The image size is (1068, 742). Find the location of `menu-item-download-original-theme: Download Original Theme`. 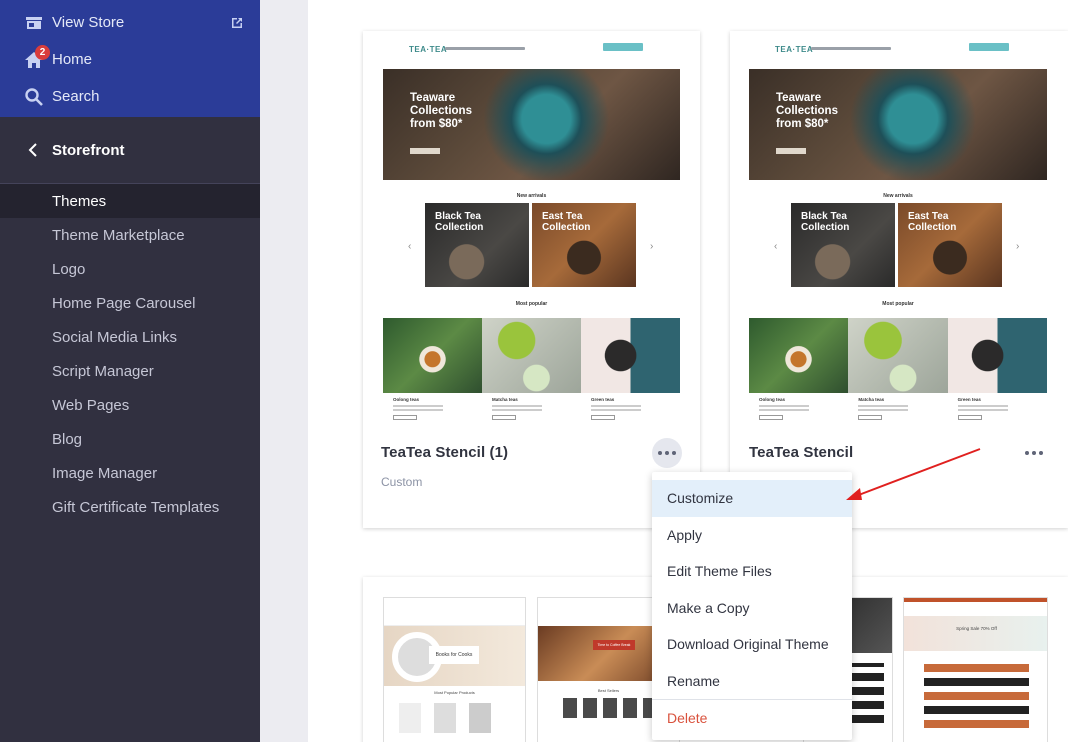

menu-item-download-original-theme: Download Original Theme is located at coordinates (752, 644).